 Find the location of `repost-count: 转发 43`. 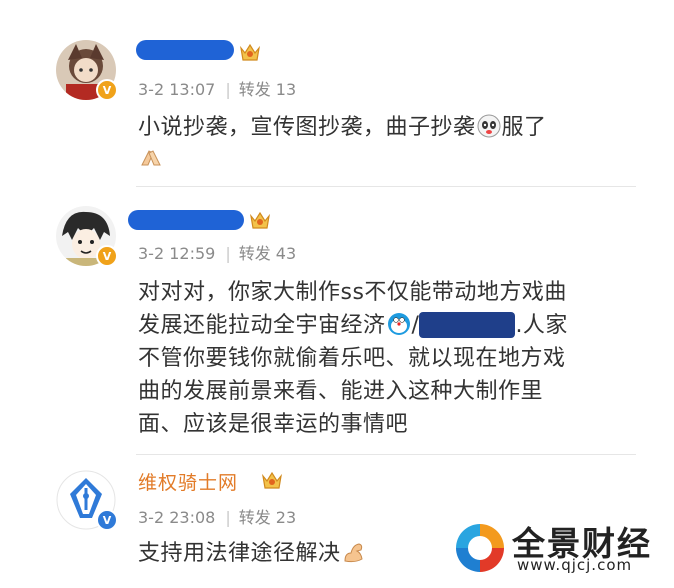

repost-count: 转发 43 is located at coordinates (267, 253).